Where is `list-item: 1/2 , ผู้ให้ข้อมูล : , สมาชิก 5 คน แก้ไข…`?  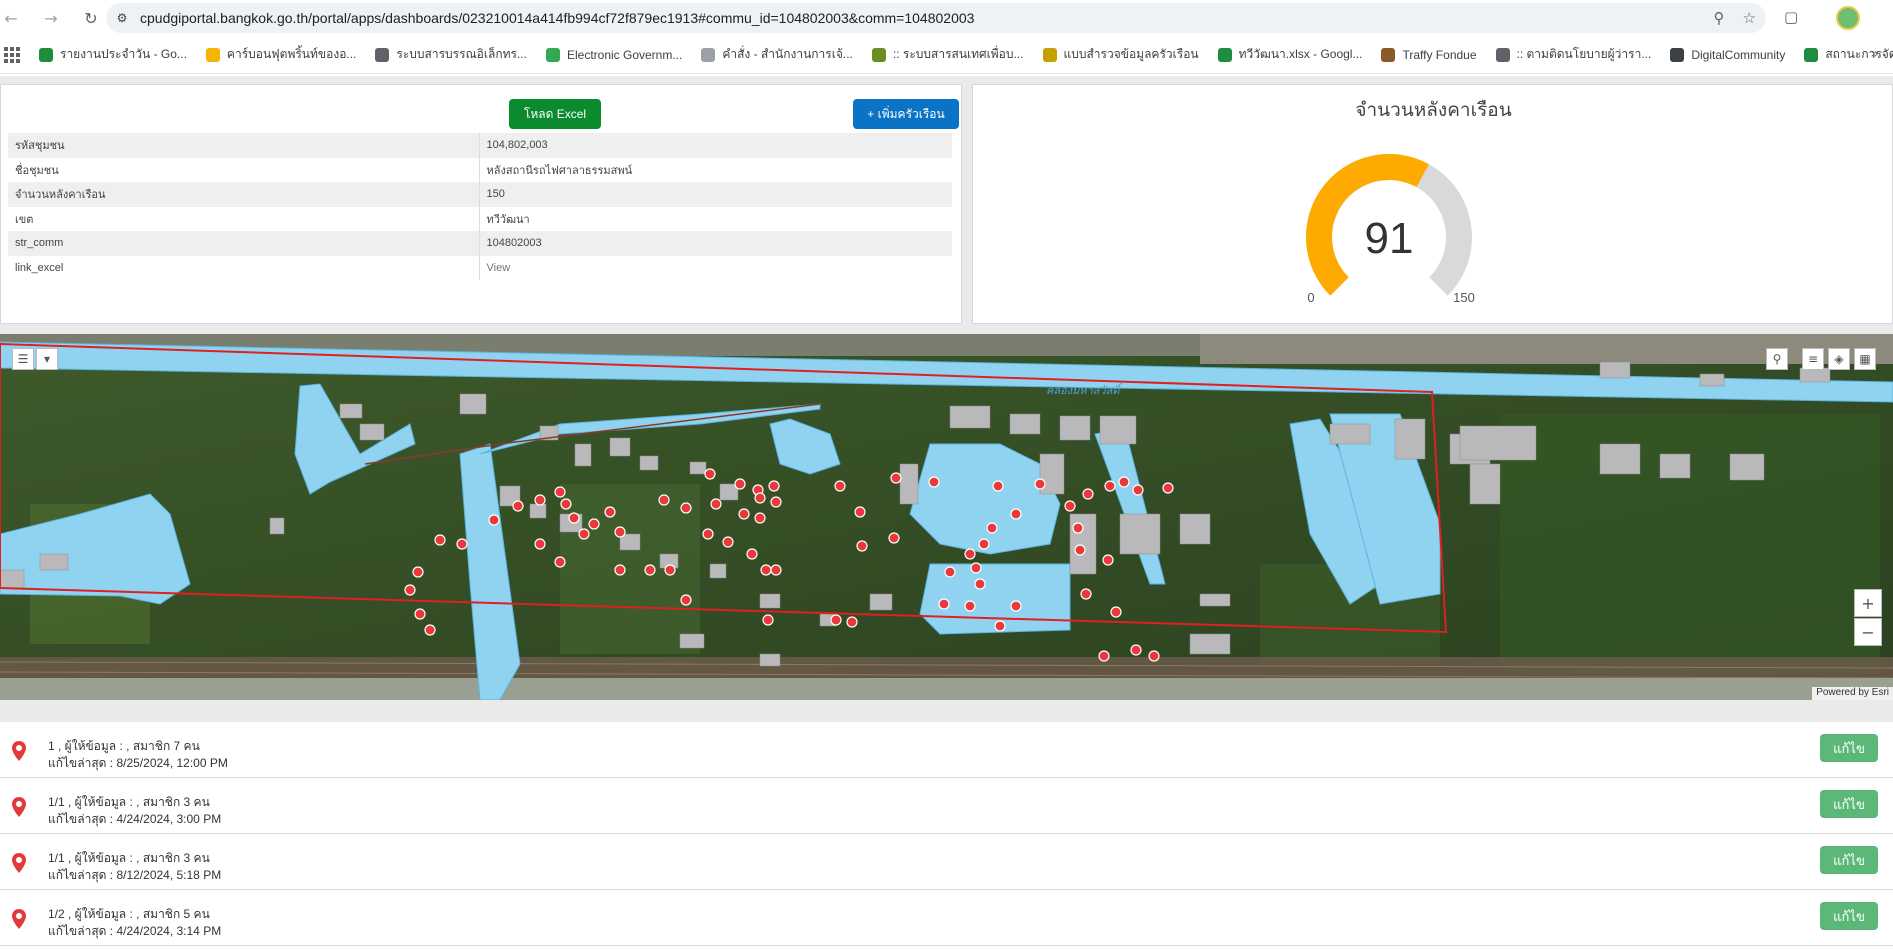 list-item: 1/2 , ผู้ให้ข้อมูล : , สมาชิก 5 คน แก้ไข… is located at coordinates (946, 918).